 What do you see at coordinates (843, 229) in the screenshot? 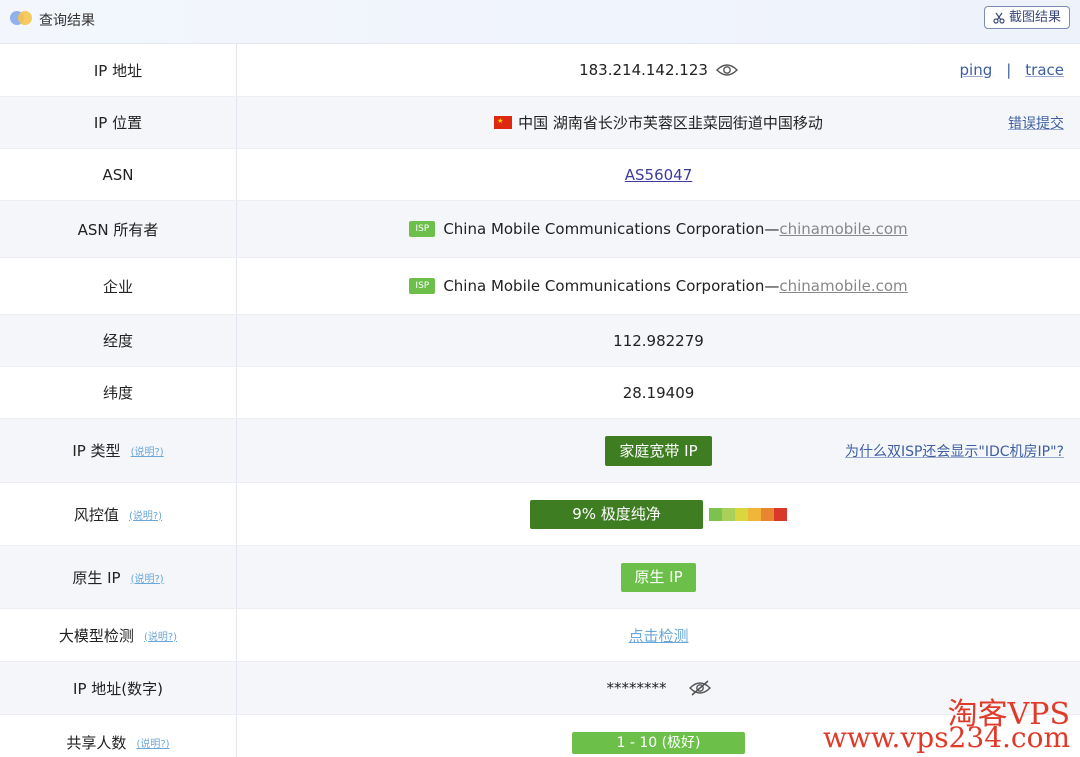
I see `asn-owner-domain-link: chinamobile.com` at bounding box center [843, 229].